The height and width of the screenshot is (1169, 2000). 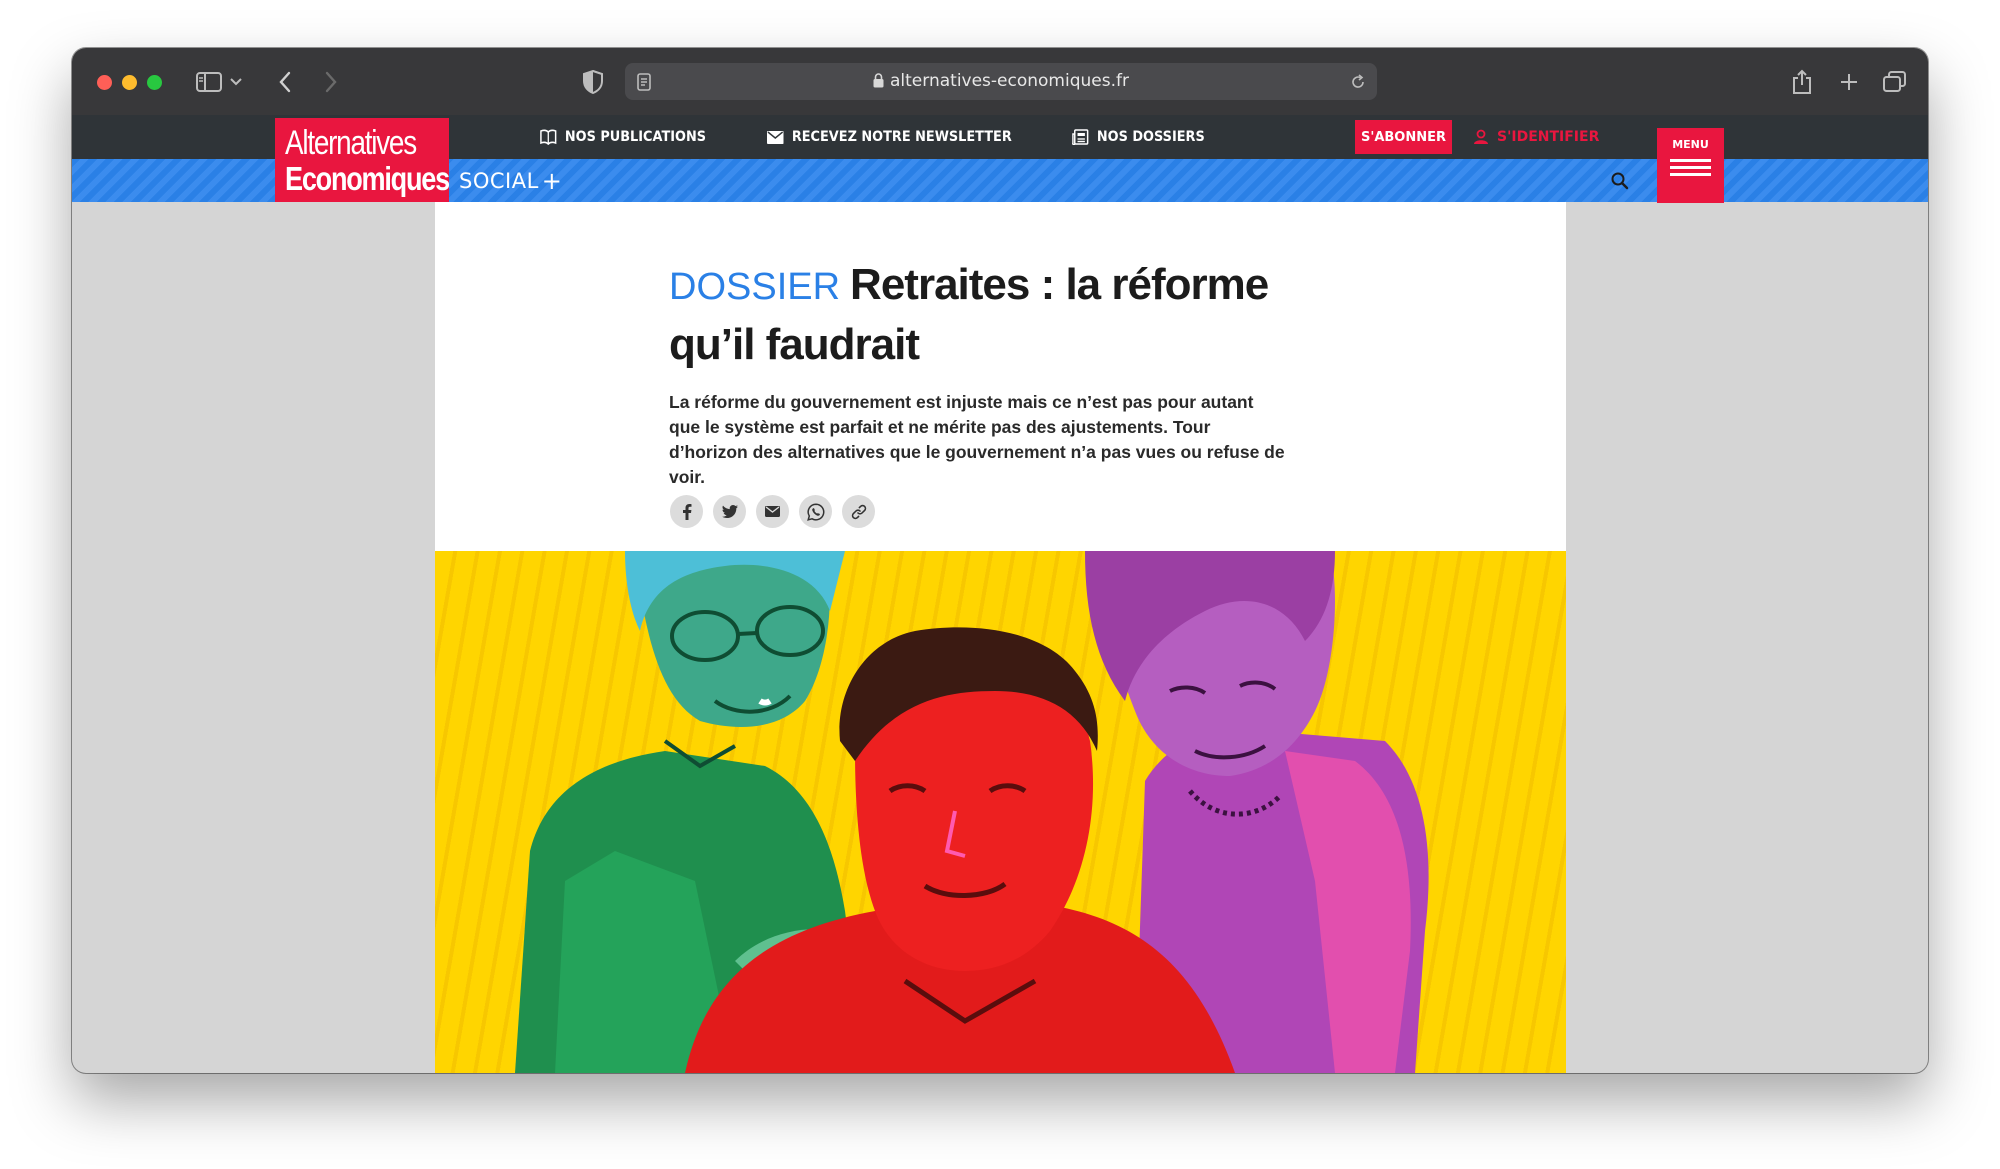 I want to click on browser-toolbar: alternatives-economiques.fr, so click(x=1000, y=81).